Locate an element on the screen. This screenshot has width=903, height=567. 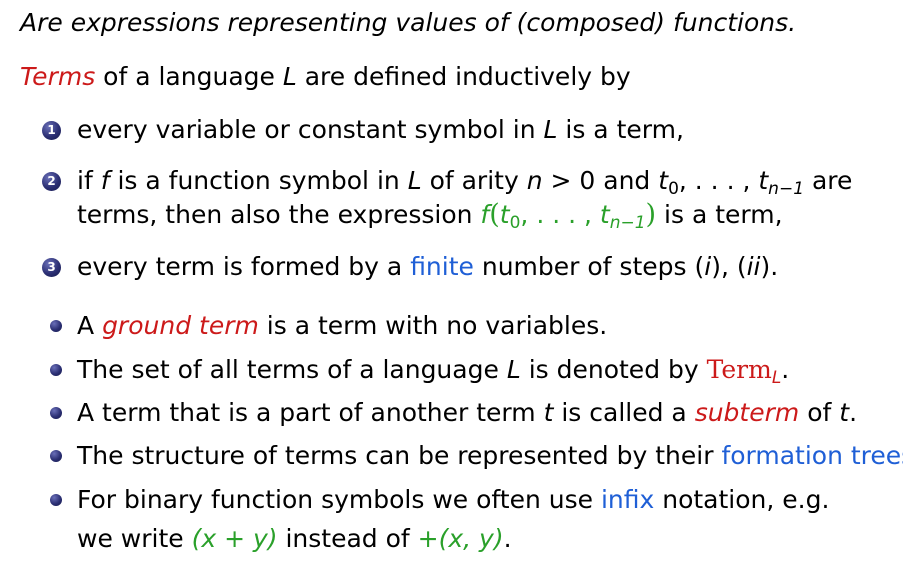
enum-marker-2: 2 is located at coordinates (51, 181).